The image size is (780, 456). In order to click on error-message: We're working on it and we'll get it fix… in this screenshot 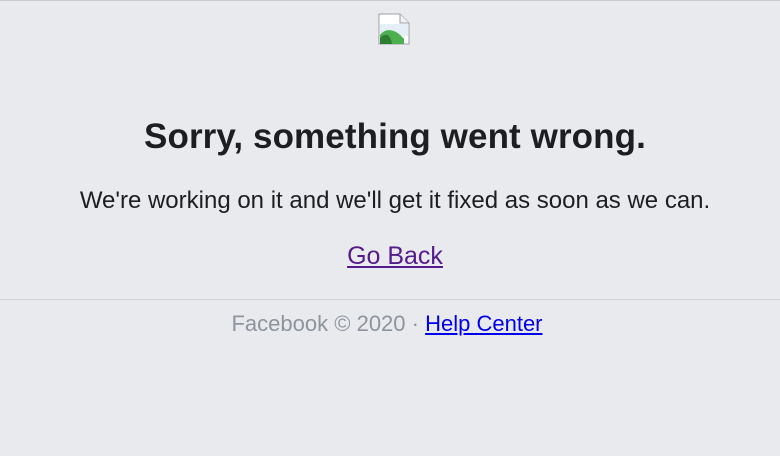, I will do `click(395, 200)`.